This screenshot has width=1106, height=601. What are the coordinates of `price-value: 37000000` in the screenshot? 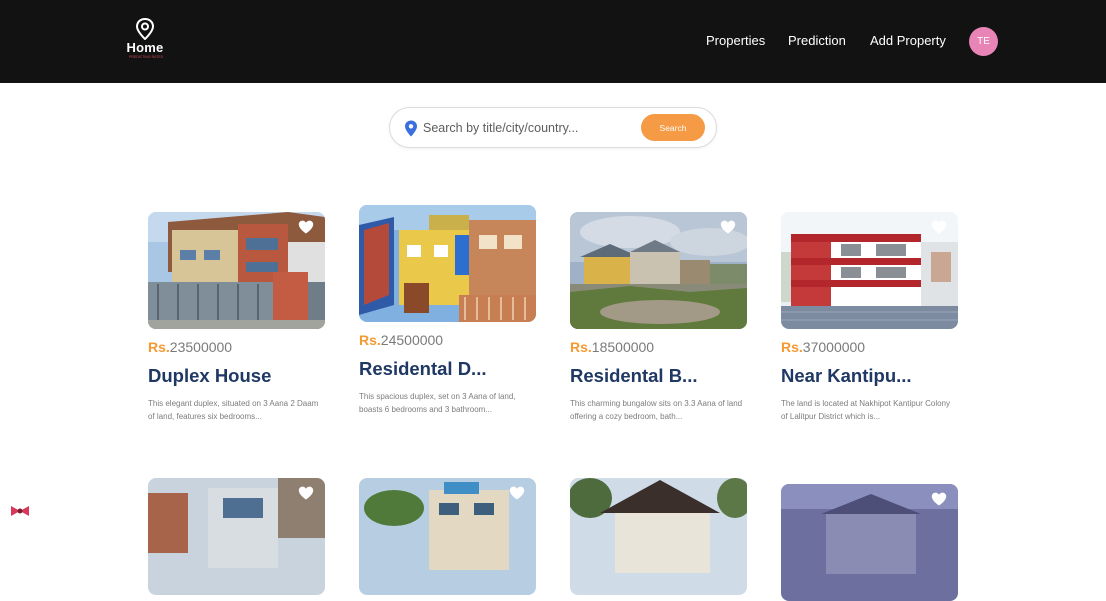 It's located at (834, 347).